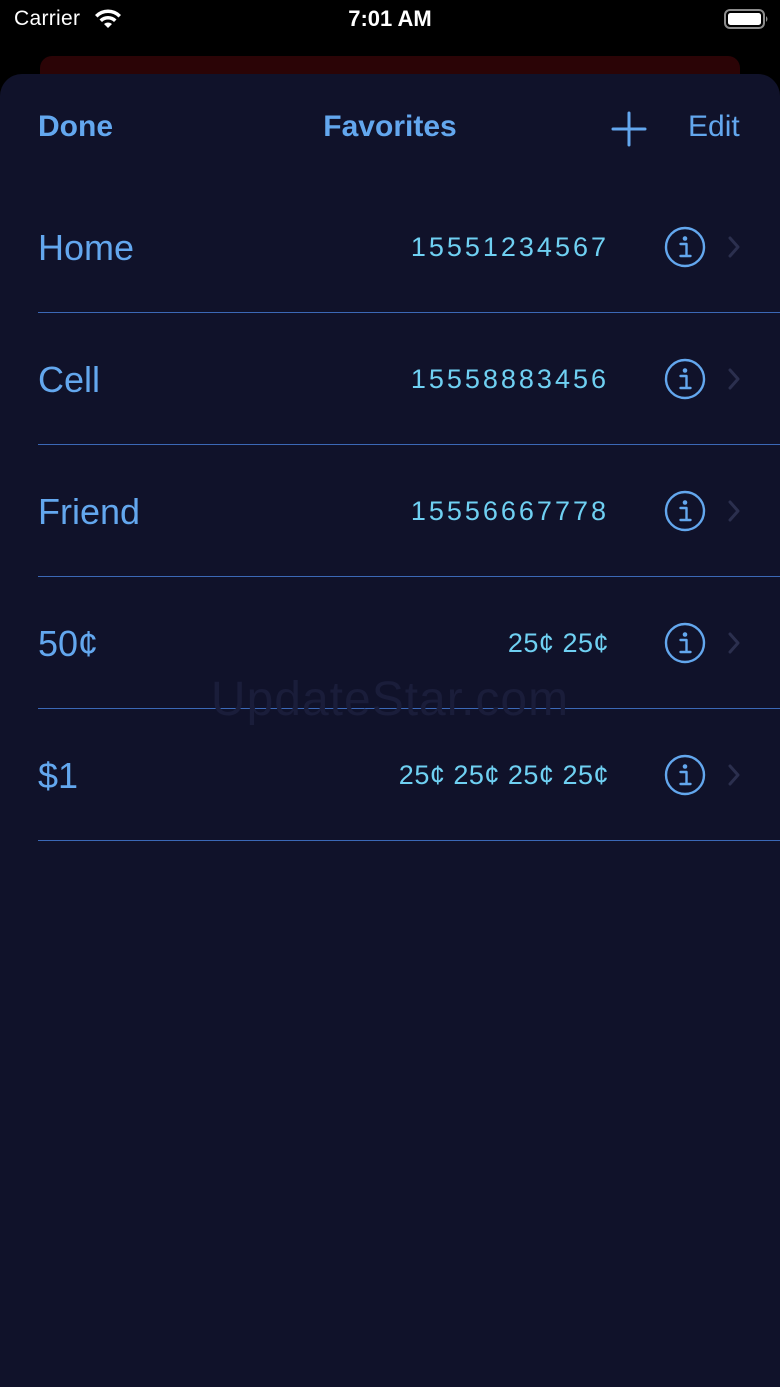 Image resolution: width=780 pixels, height=1387 pixels. What do you see at coordinates (509, 511) in the screenshot?
I see `favorite-detail: 15556667778` at bounding box center [509, 511].